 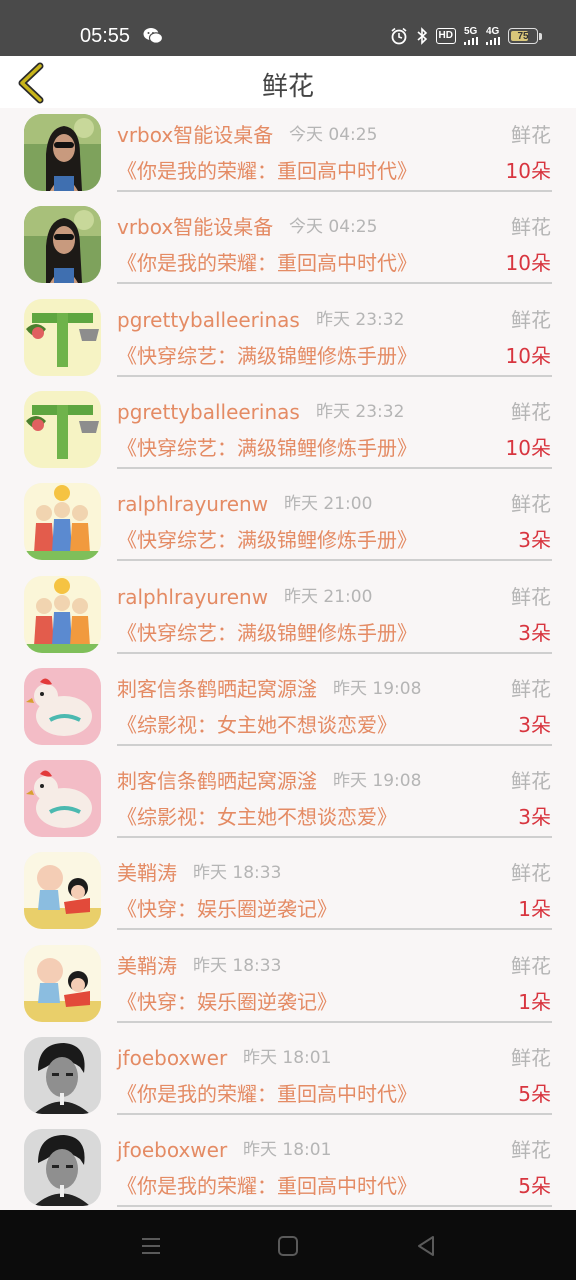 I want to click on bluetooth-icon, so click(x=422, y=36).